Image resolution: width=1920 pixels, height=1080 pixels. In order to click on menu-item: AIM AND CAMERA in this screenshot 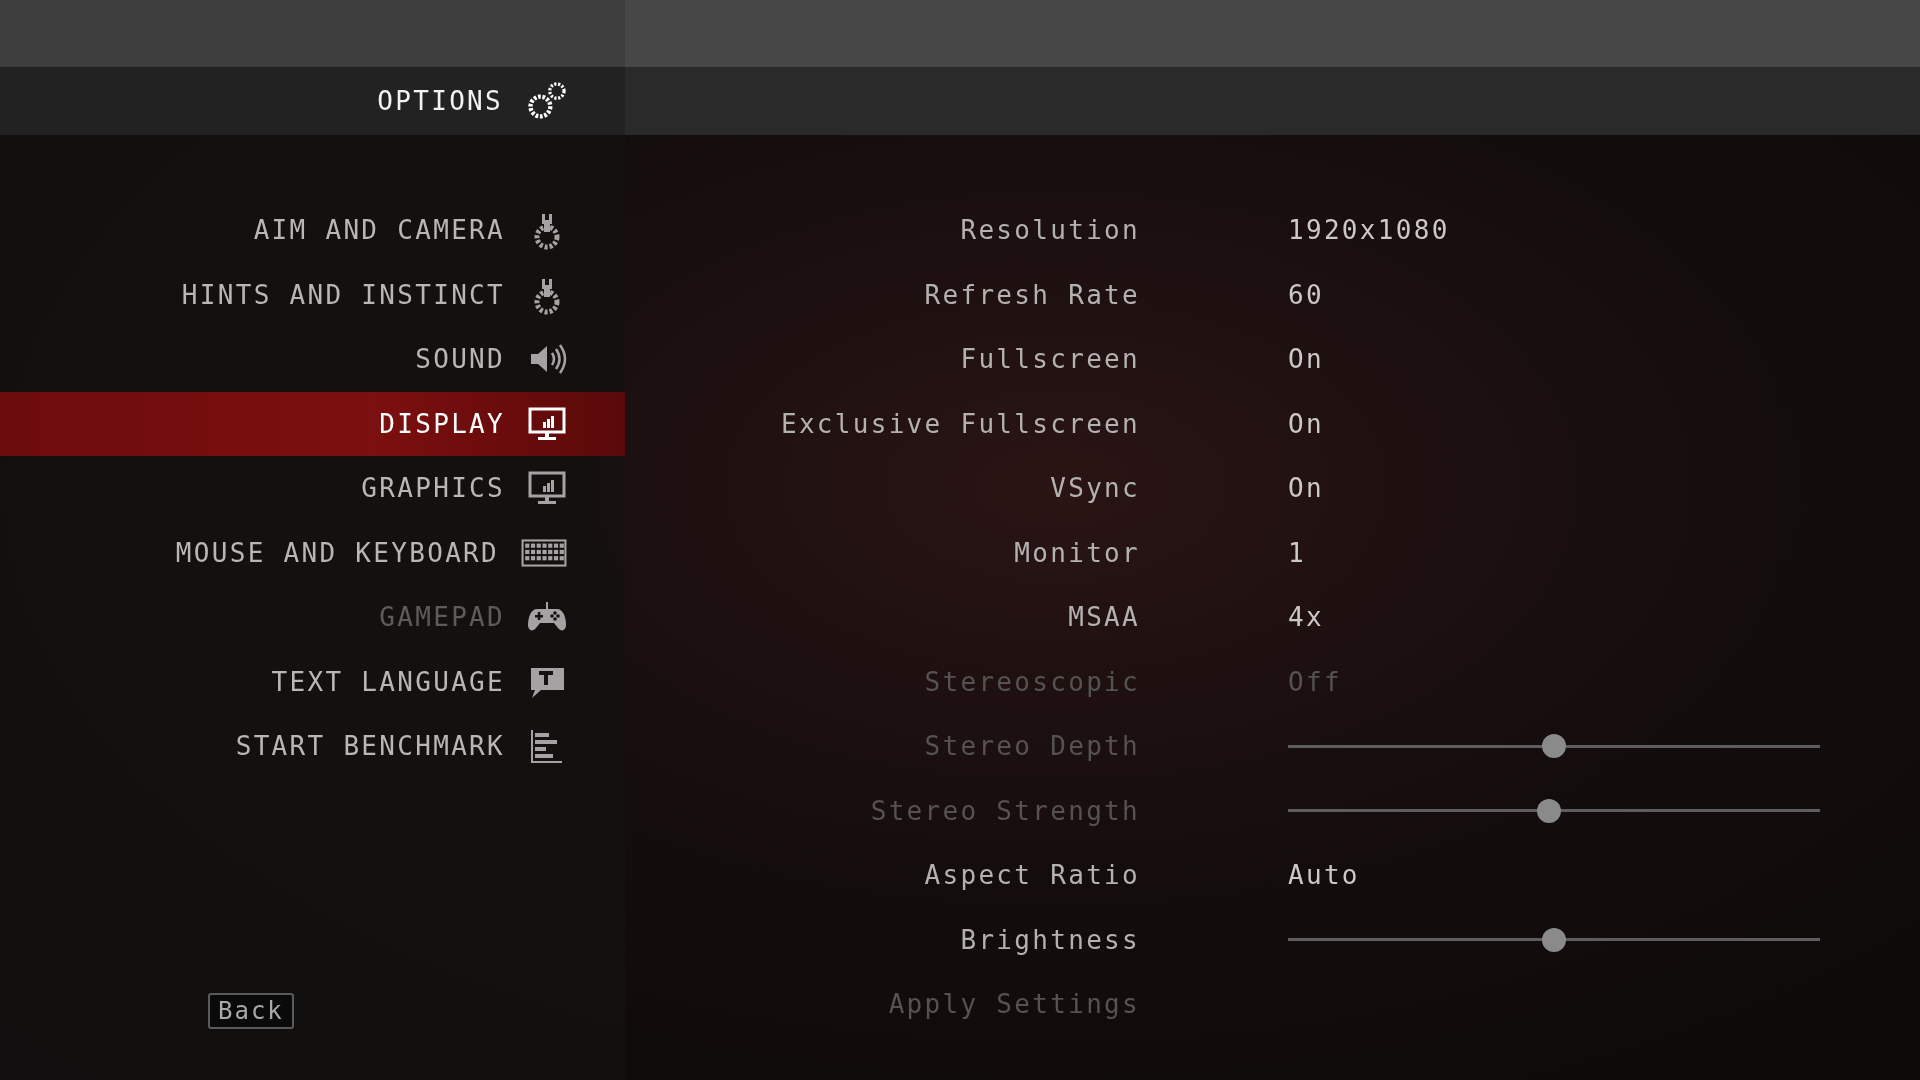, I will do `click(312, 230)`.